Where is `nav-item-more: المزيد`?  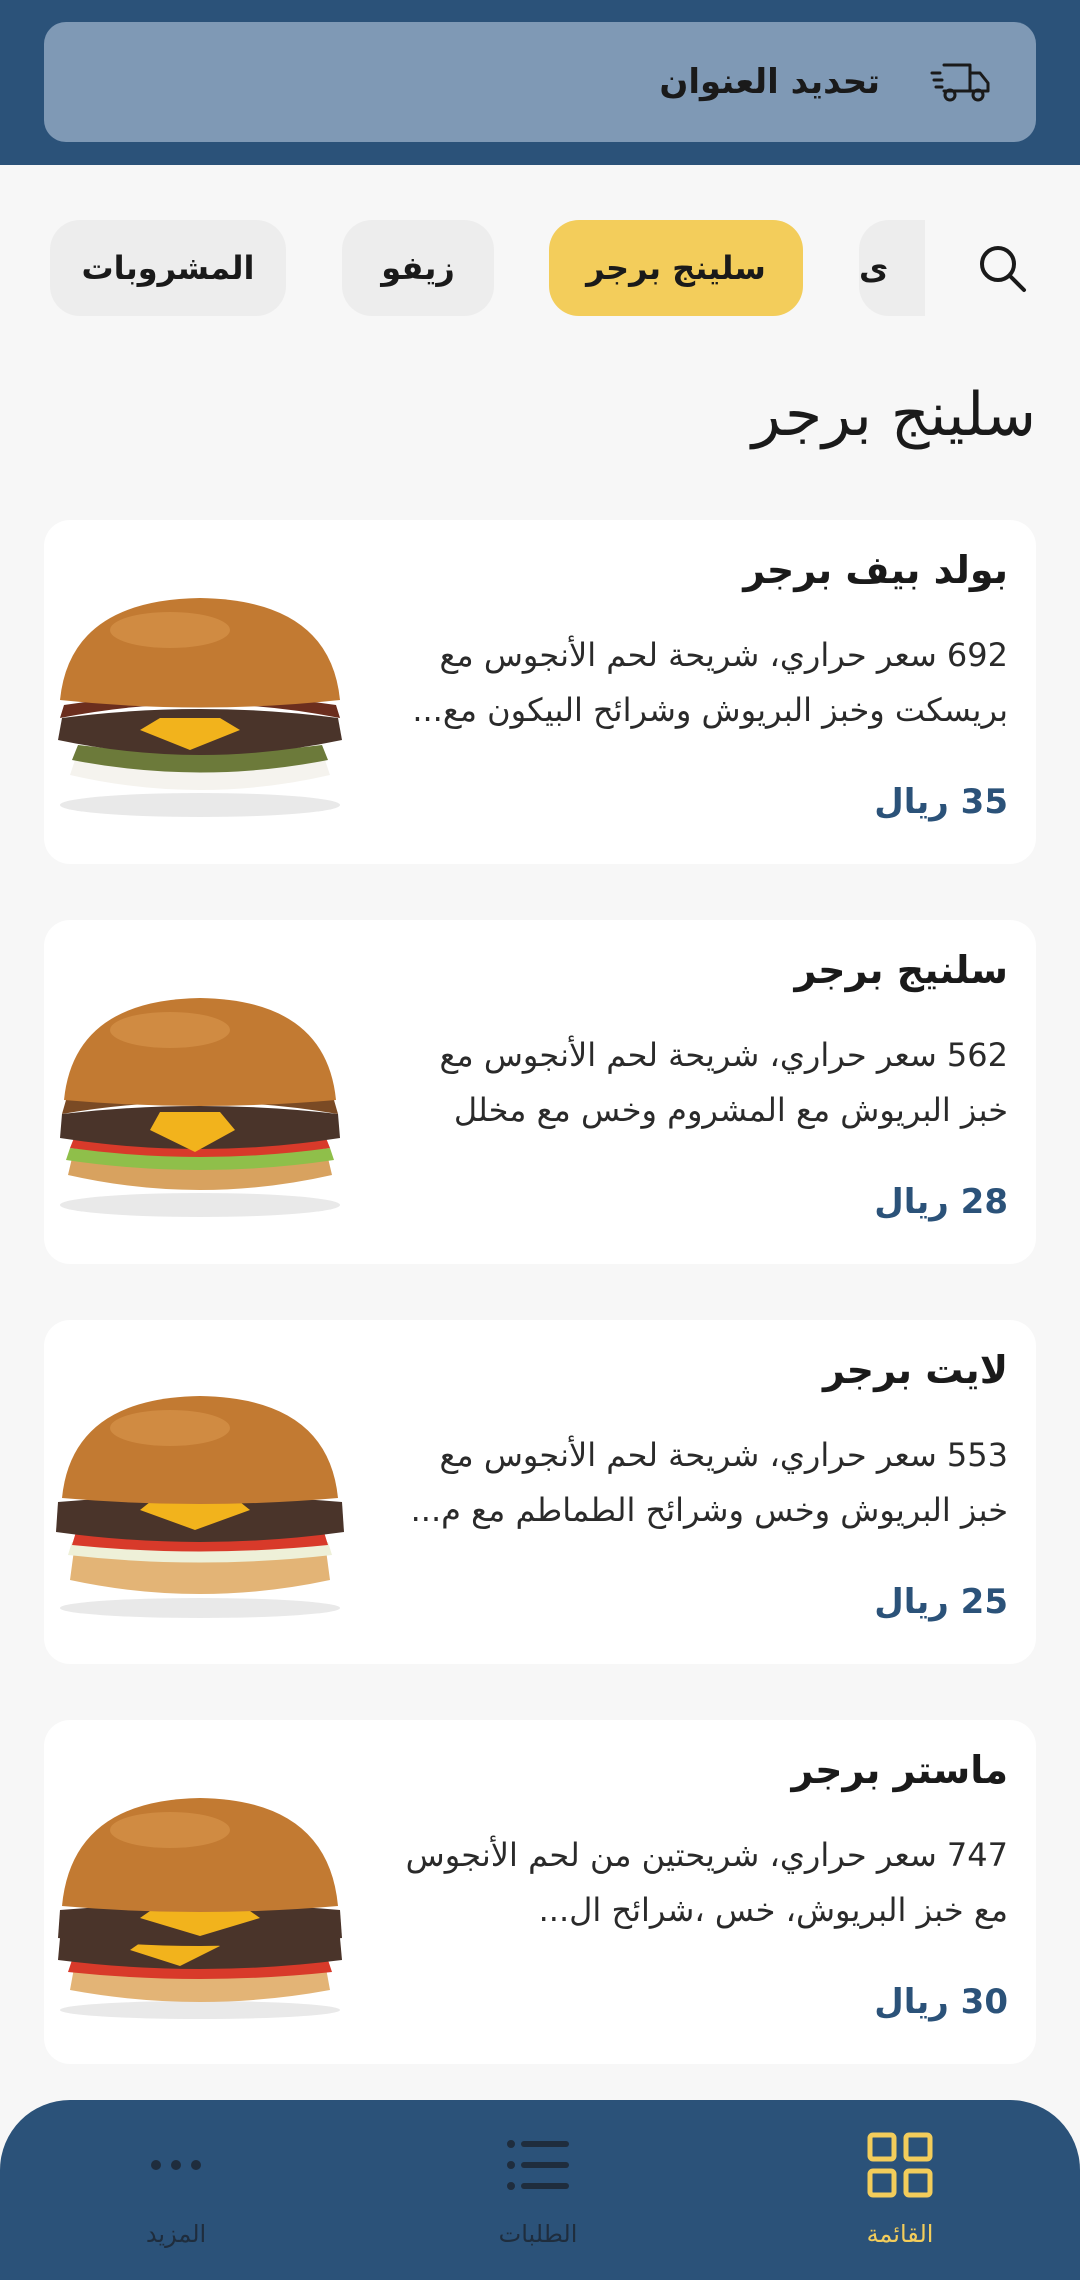 nav-item-more: المزيد is located at coordinates (176, 2195).